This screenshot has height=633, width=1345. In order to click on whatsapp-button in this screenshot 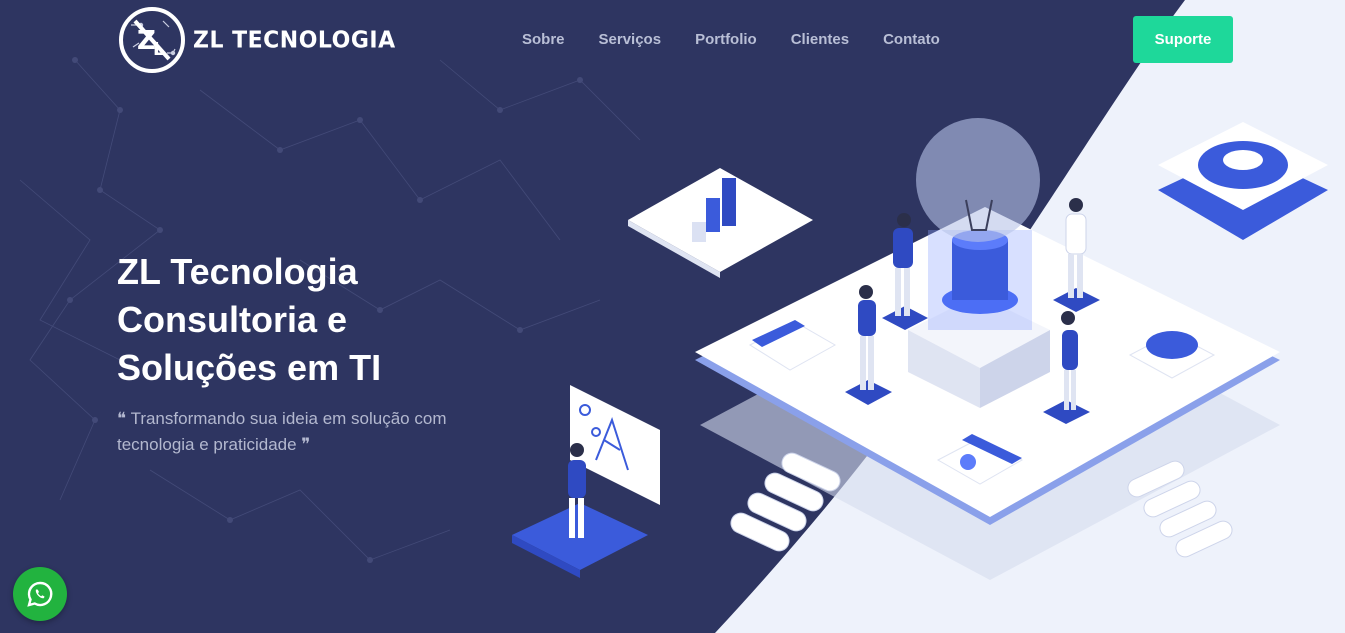, I will do `click(40, 594)`.